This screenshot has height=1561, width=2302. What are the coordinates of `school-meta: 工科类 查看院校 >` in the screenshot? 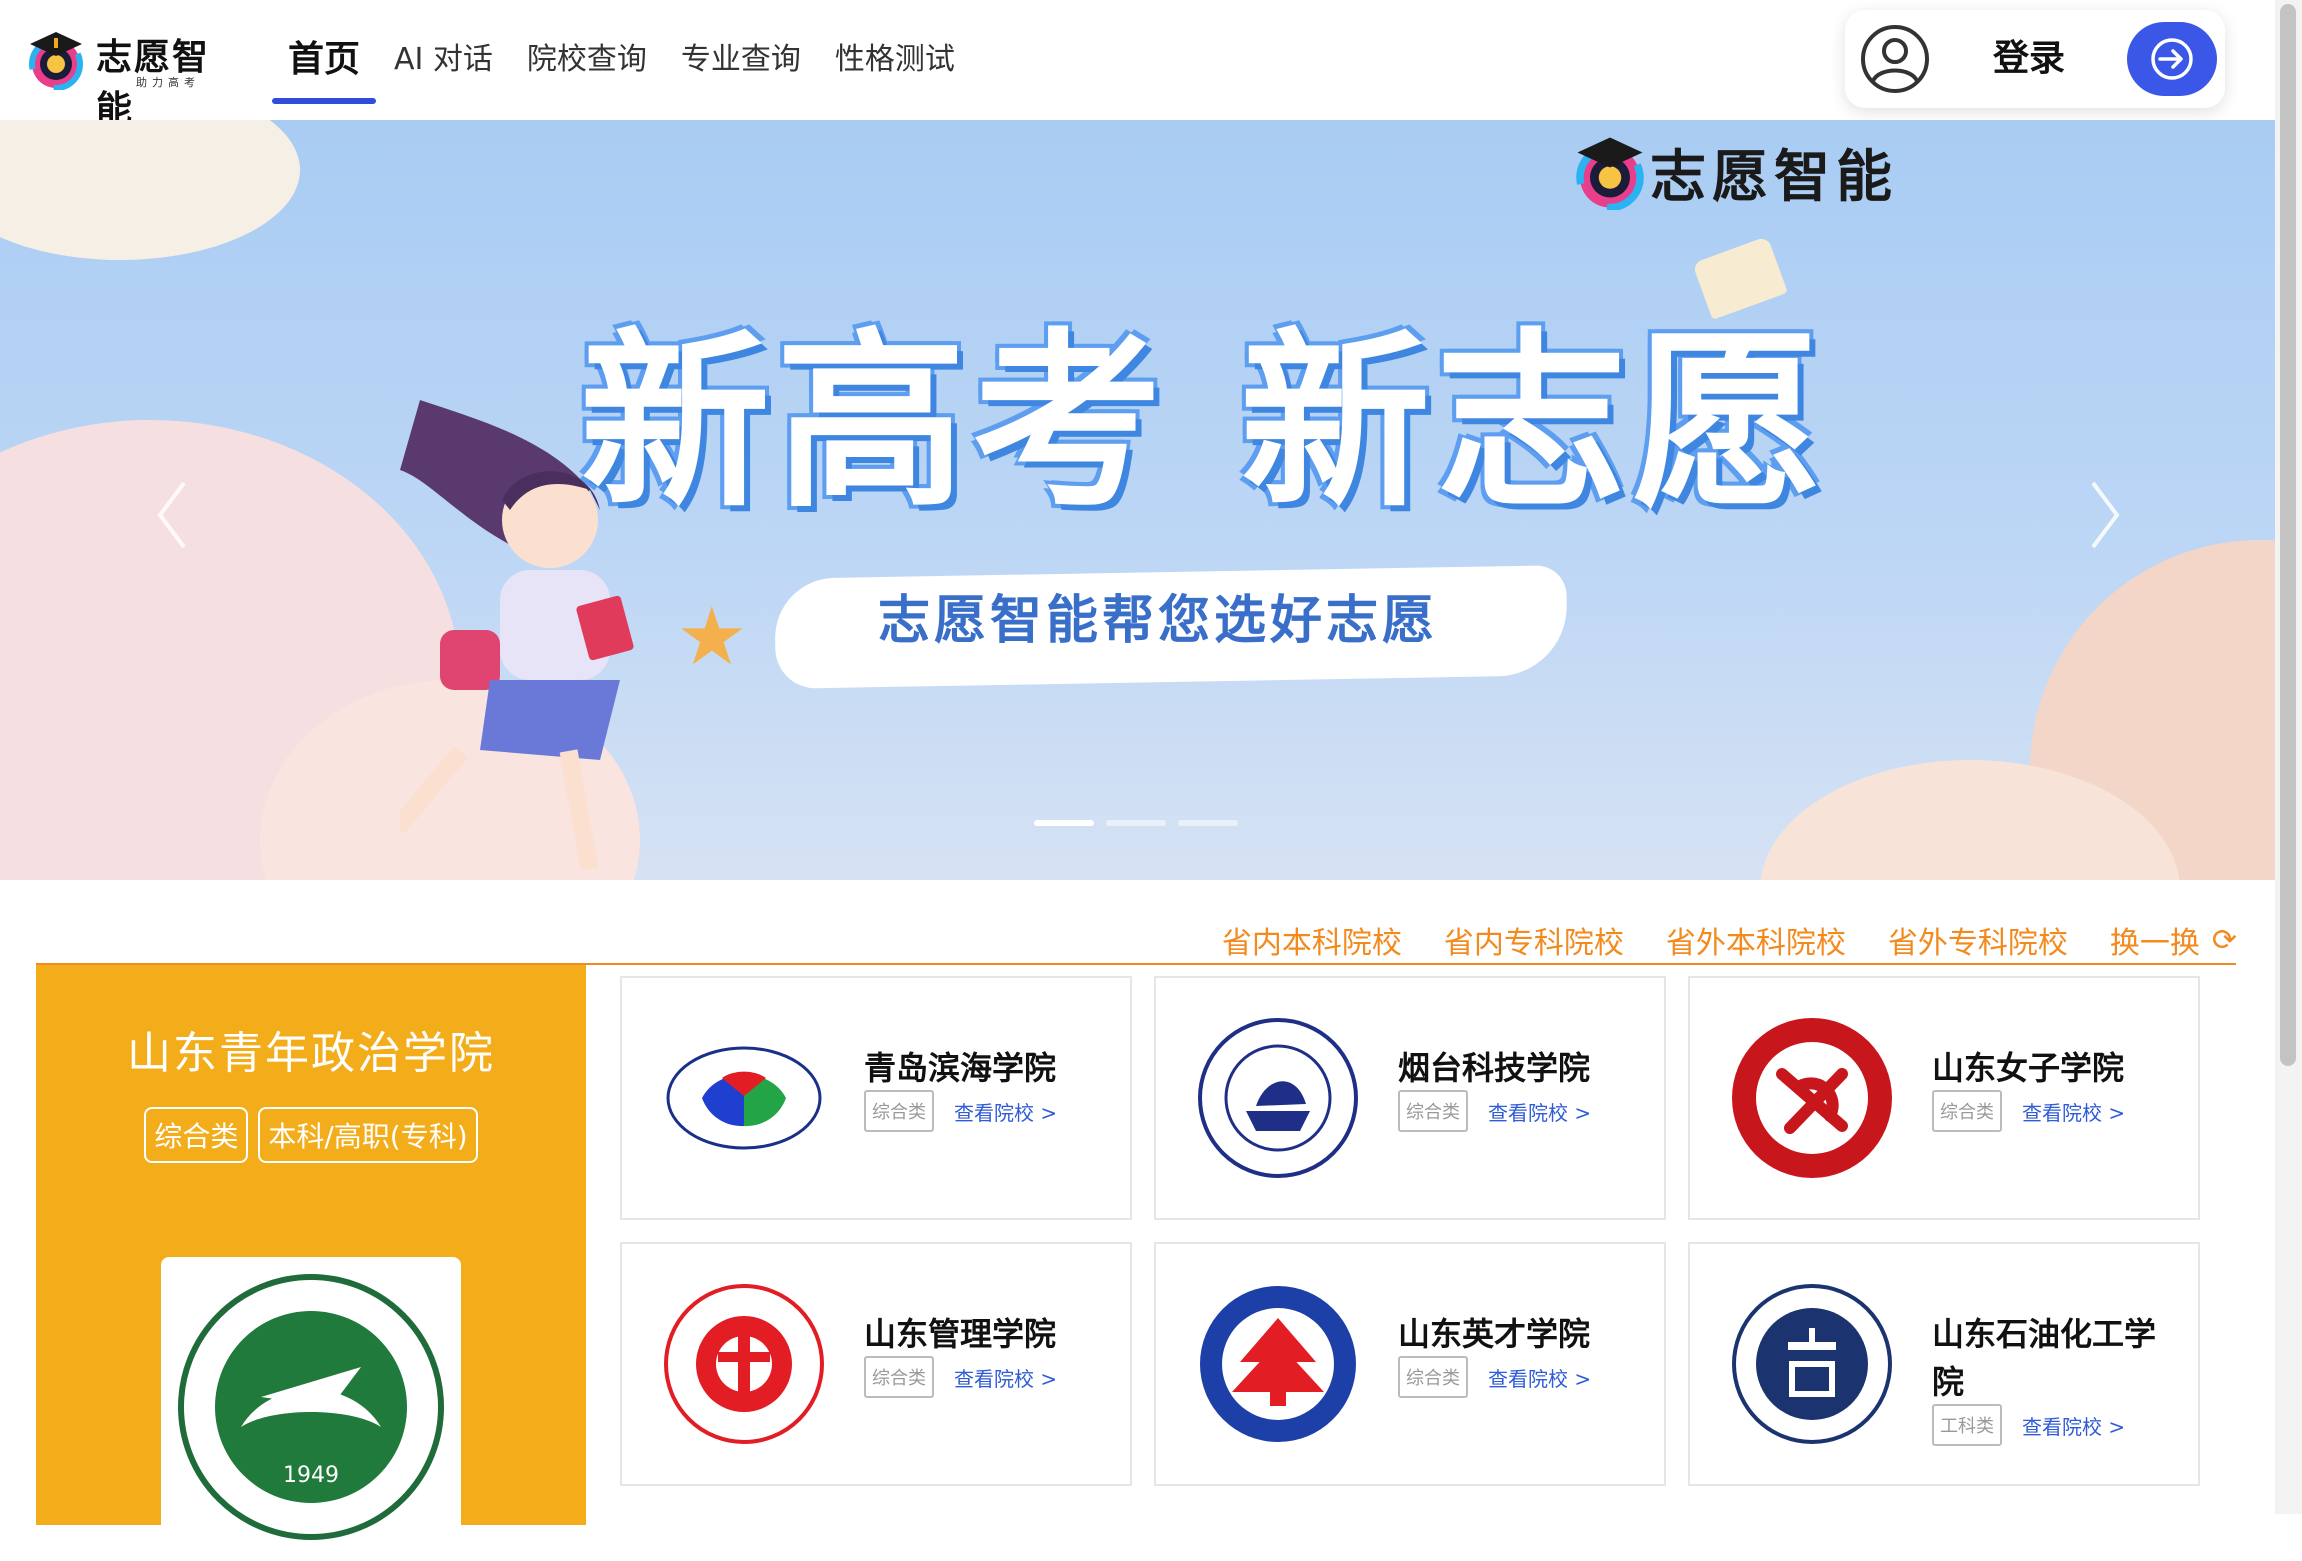 It's located at (2028, 1425).